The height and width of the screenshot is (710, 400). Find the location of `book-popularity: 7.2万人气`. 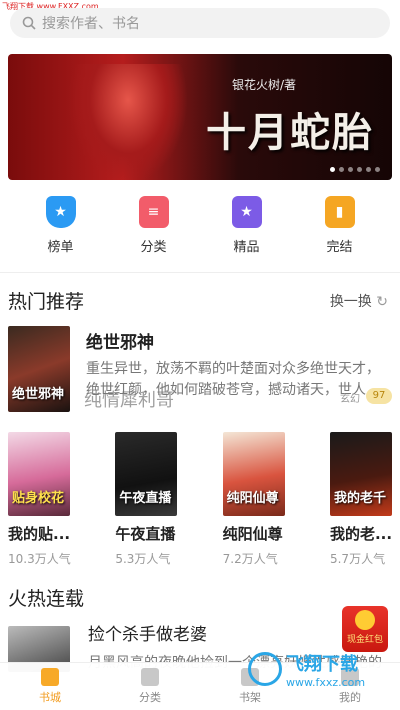

book-popularity: 7.2万人气 is located at coordinates (250, 559).